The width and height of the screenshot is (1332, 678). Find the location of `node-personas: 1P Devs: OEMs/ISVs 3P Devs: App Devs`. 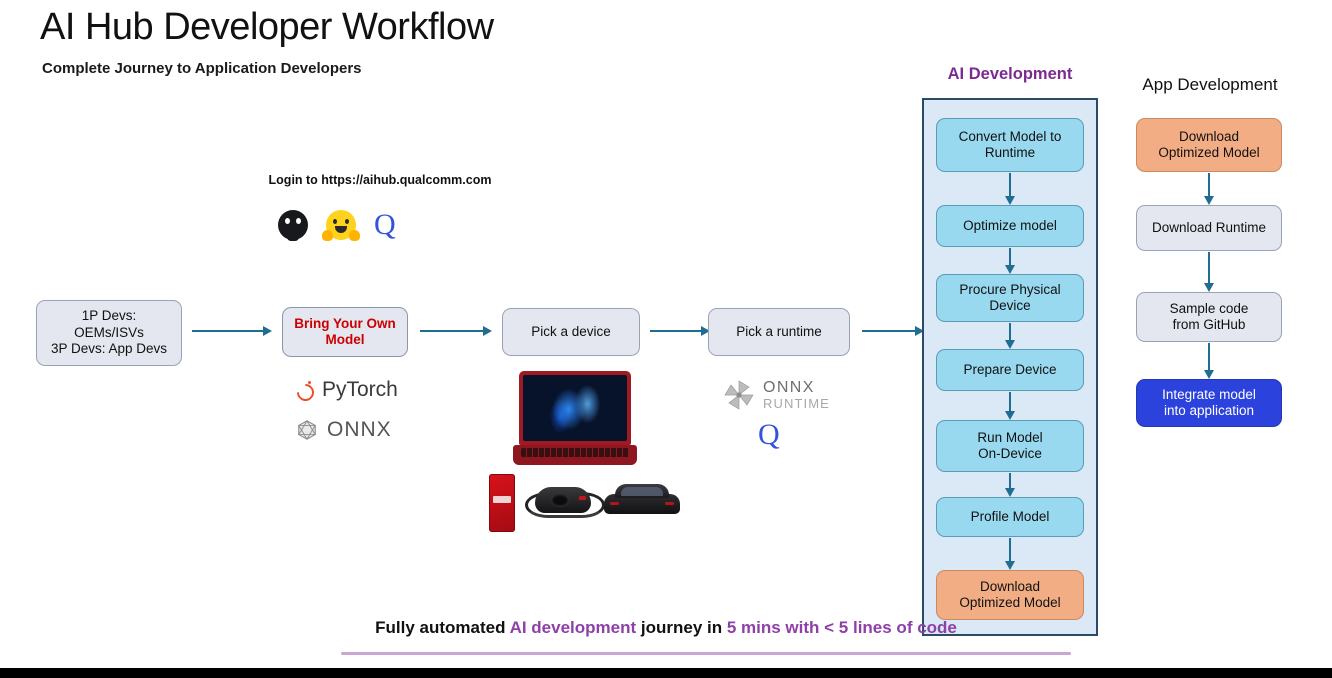

node-personas: 1P Devs: OEMs/ISVs 3P Devs: App Devs is located at coordinates (109, 333).